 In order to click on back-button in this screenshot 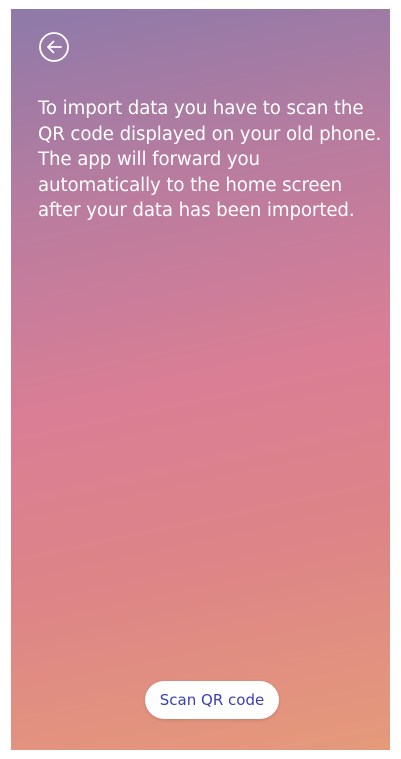, I will do `click(54, 47)`.